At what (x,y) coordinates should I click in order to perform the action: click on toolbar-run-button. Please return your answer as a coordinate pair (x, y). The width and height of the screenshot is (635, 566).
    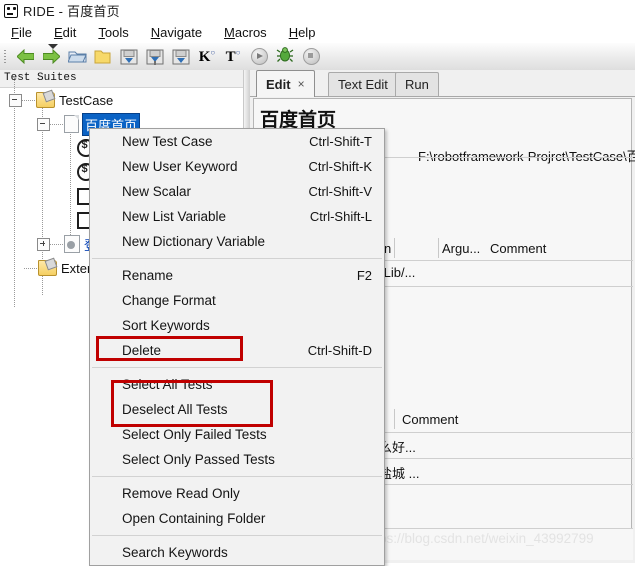
    Looking at the image, I should click on (259, 57).